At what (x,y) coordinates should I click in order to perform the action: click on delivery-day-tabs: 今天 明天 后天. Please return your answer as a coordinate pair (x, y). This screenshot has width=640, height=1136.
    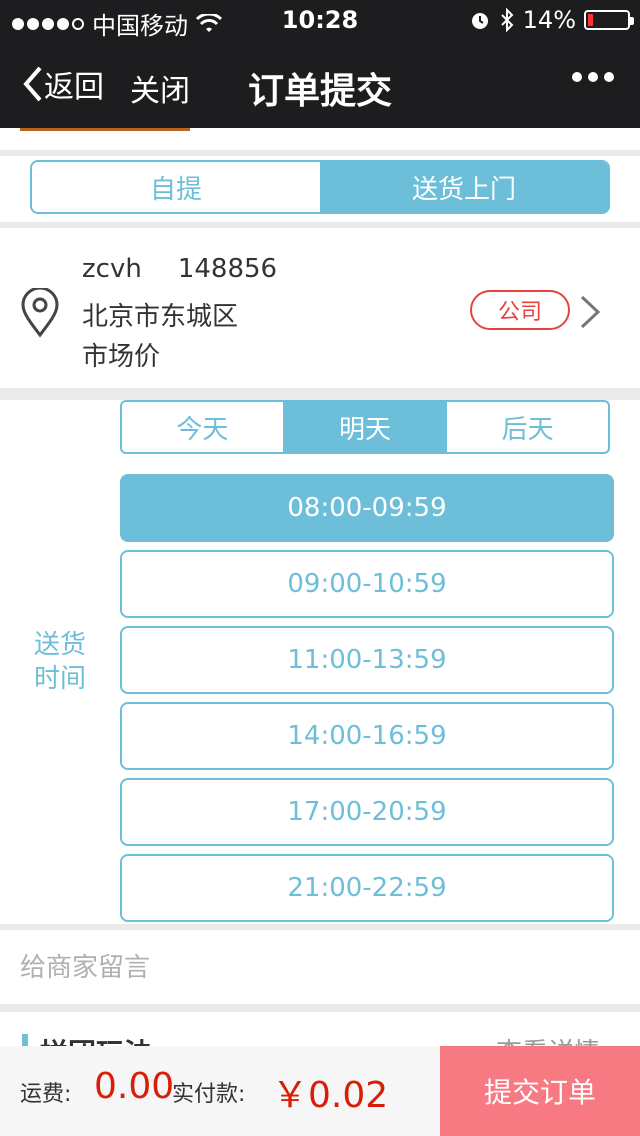
    Looking at the image, I should click on (365, 427).